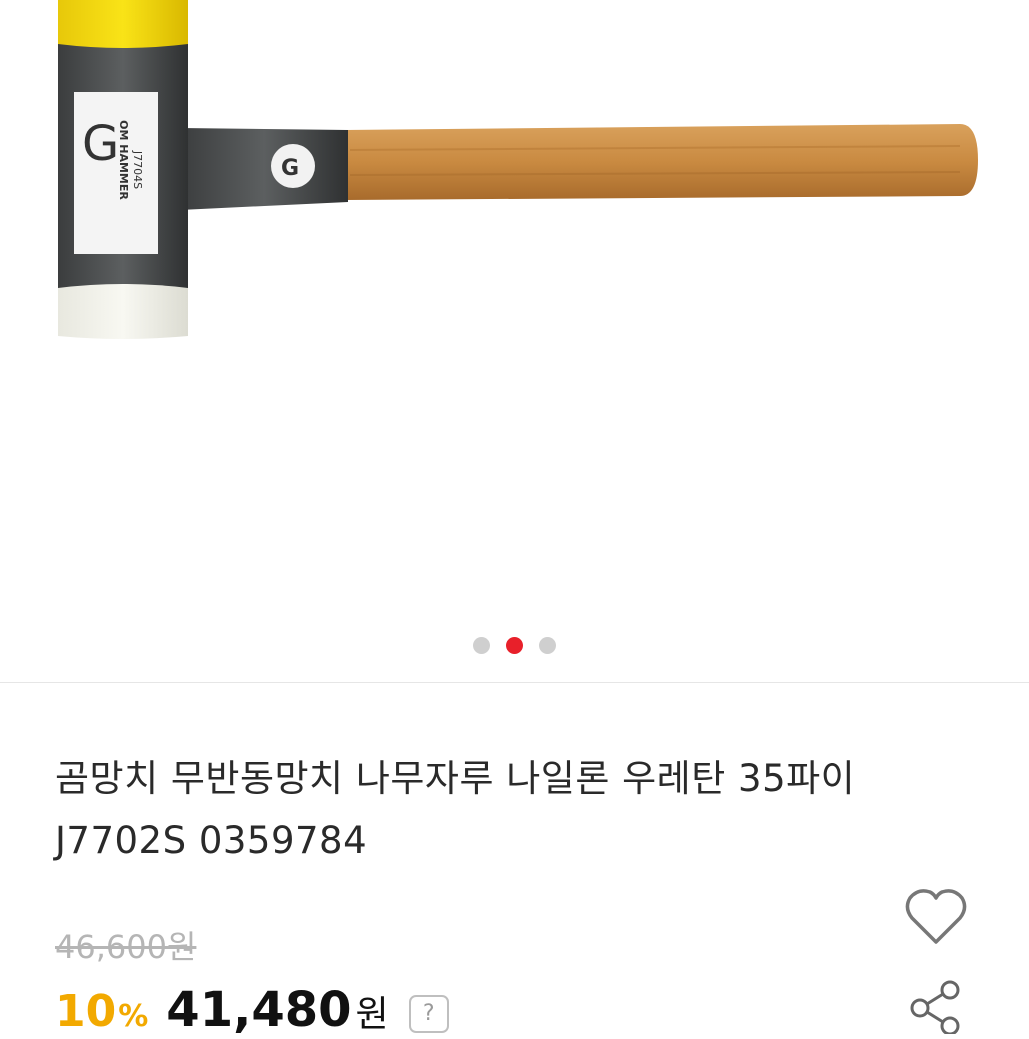 This screenshot has height=1039, width=1029. I want to click on price-row: 10% 41,480 원 ?, so click(252, 1010).